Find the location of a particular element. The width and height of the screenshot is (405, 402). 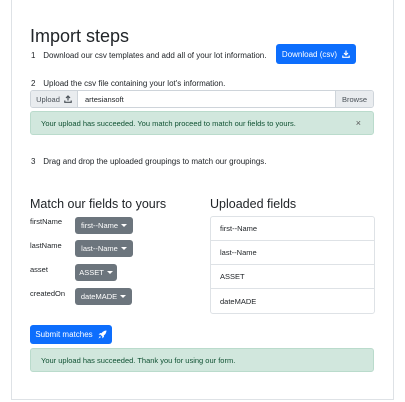

firstname-dropdown: first--Name is located at coordinates (104, 225).